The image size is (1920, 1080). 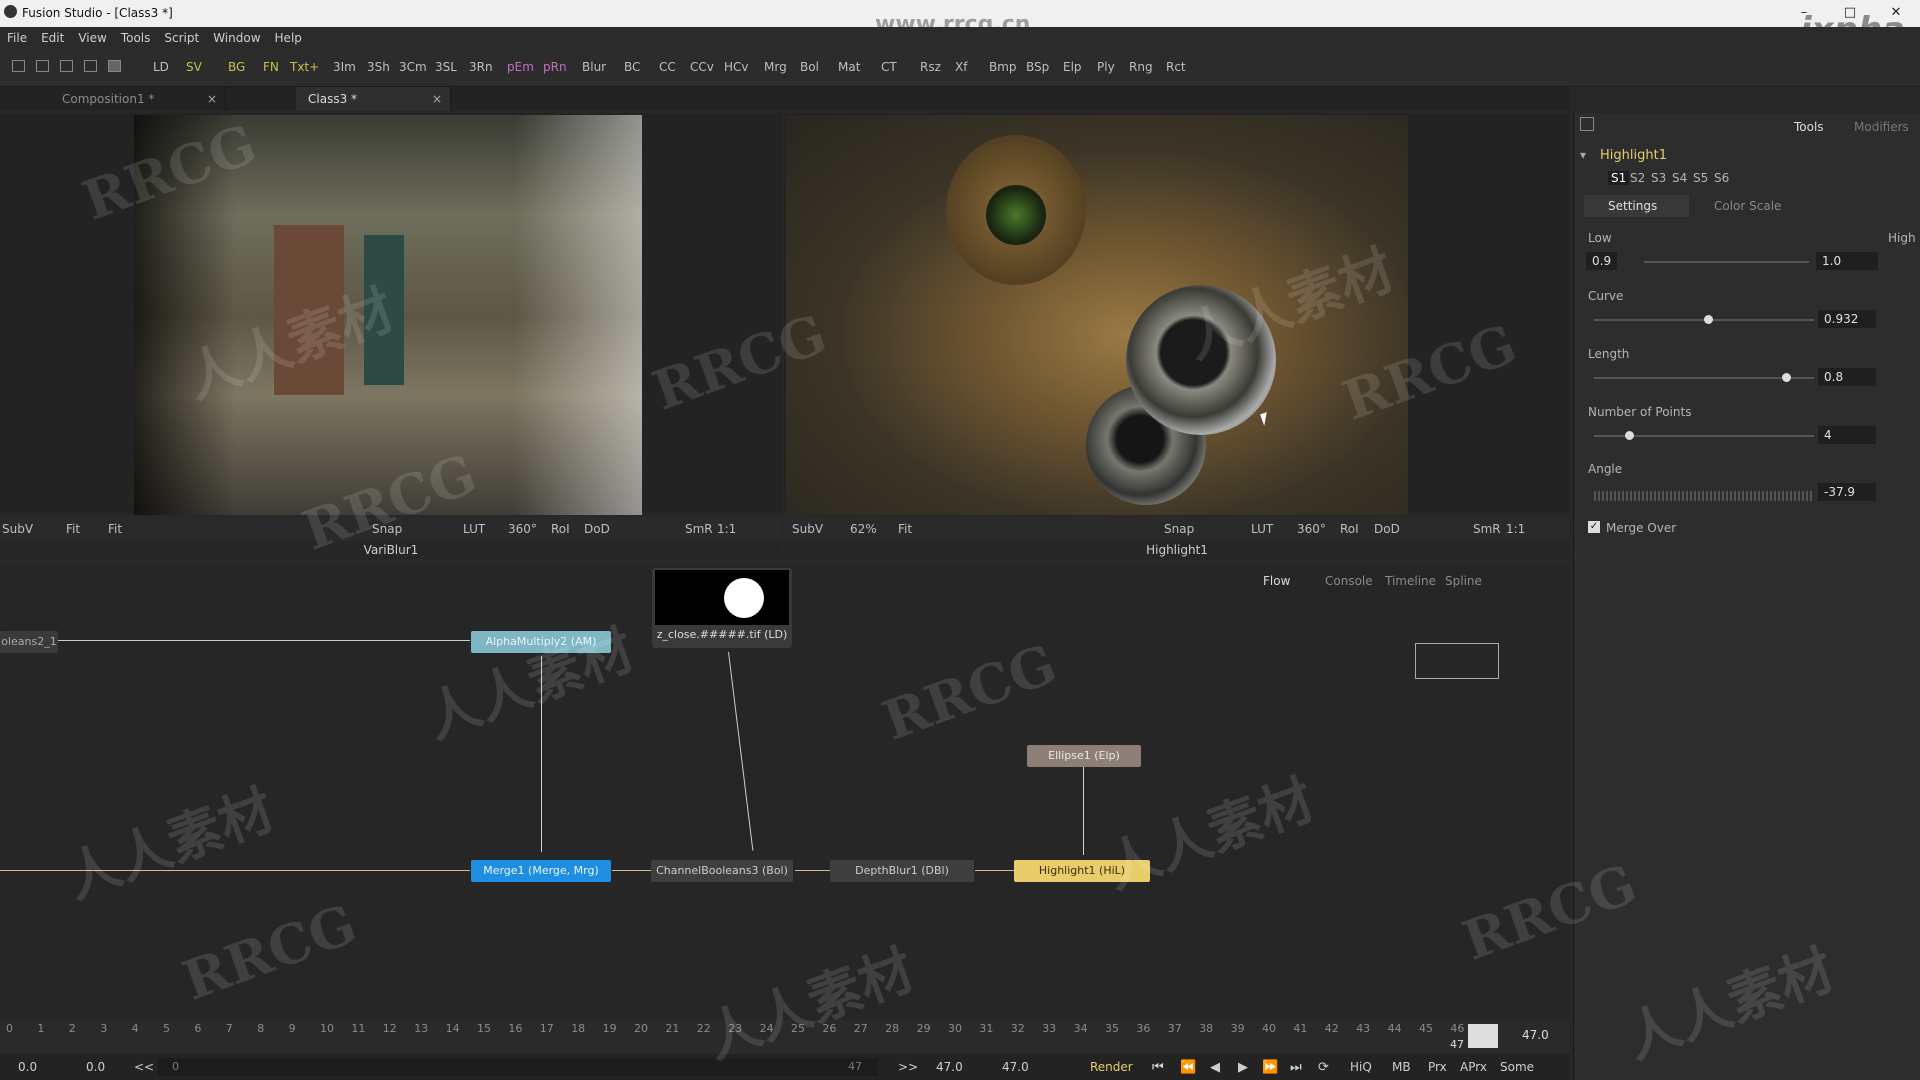 I want to click on angle-thumbwheel, so click(x=1704, y=496).